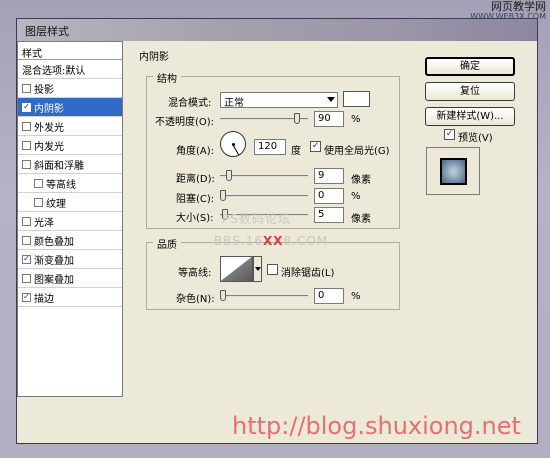  I want to click on noise-unit: %, so click(356, 296).